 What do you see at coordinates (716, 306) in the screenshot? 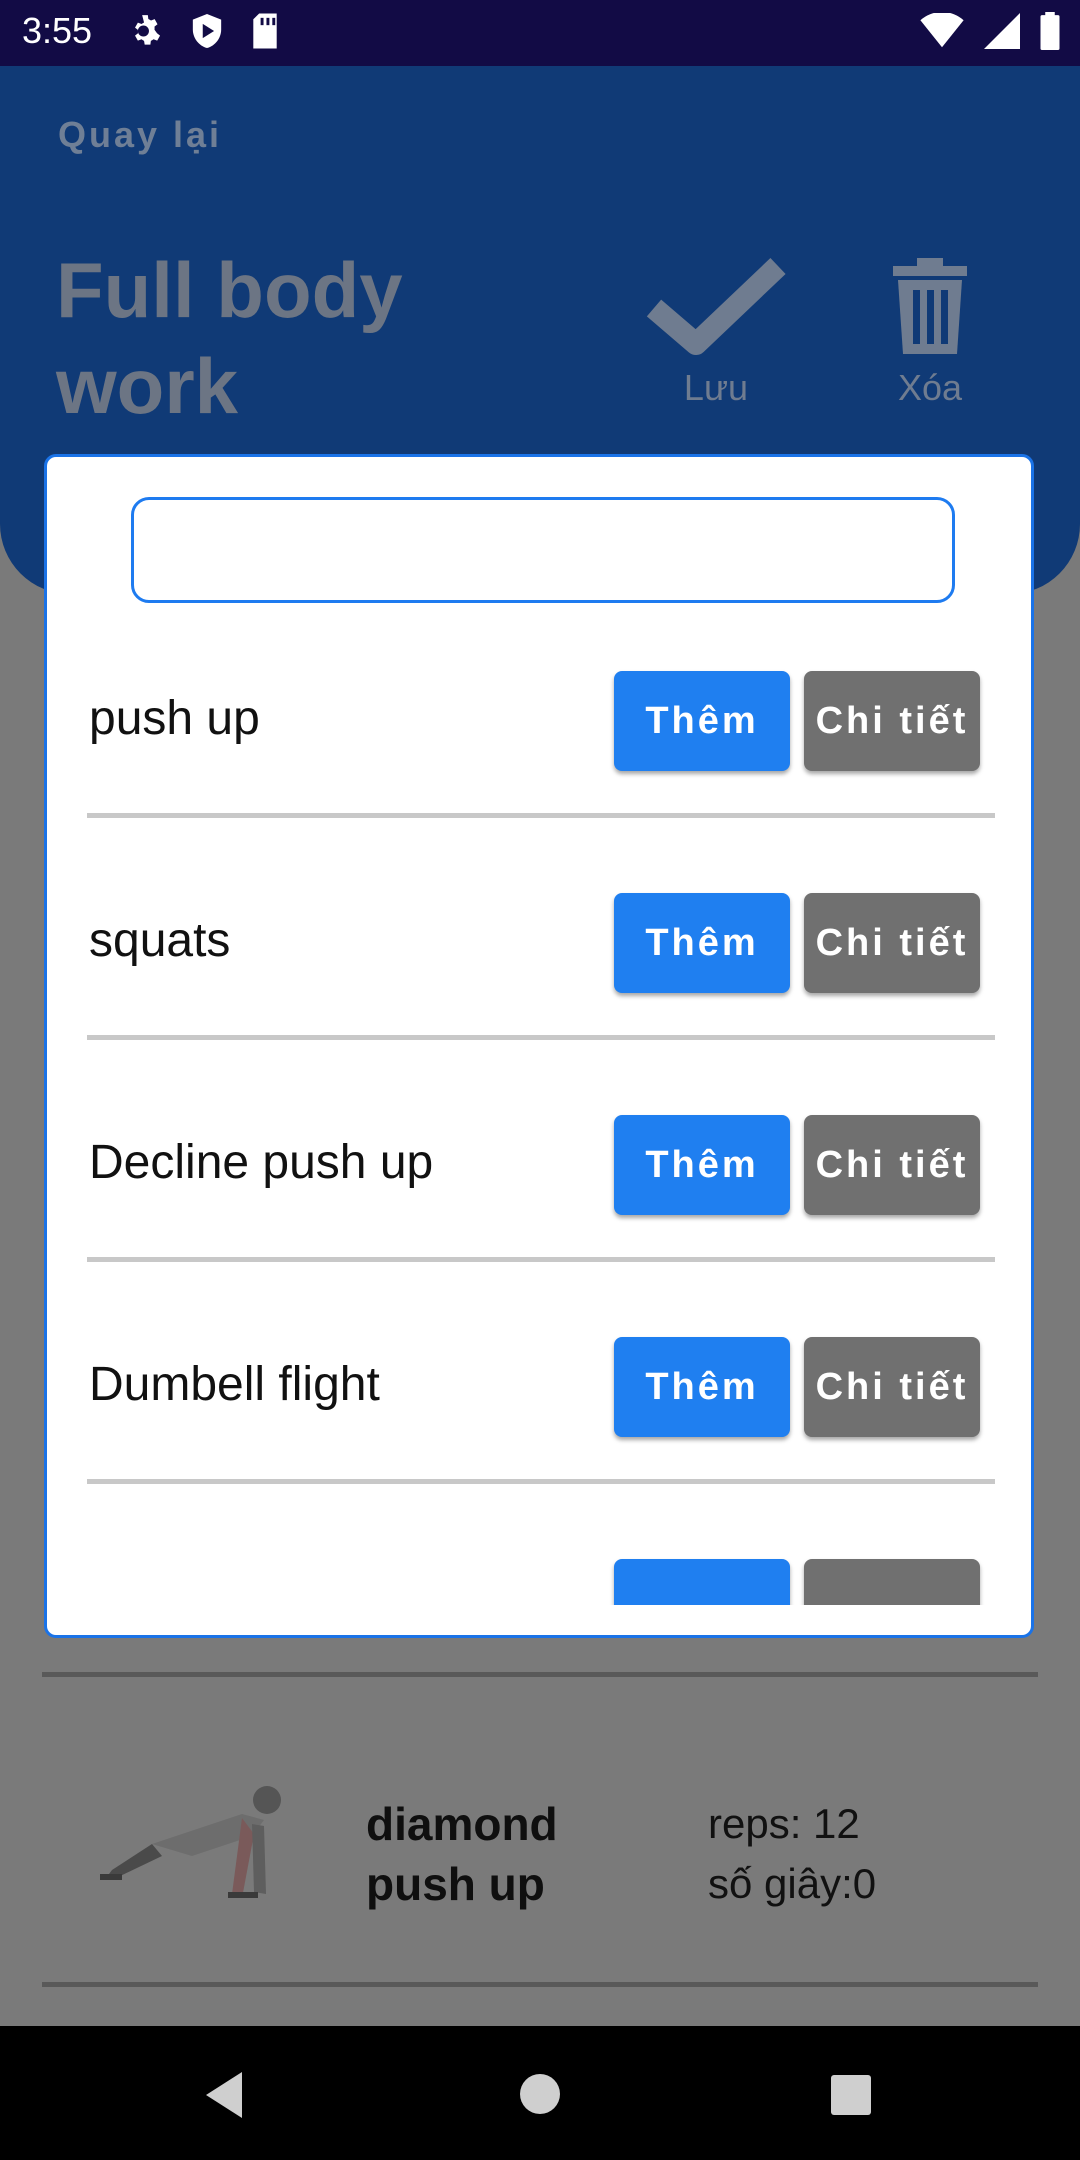
I see `checkmark-icon` at bounding box center [716, 306].